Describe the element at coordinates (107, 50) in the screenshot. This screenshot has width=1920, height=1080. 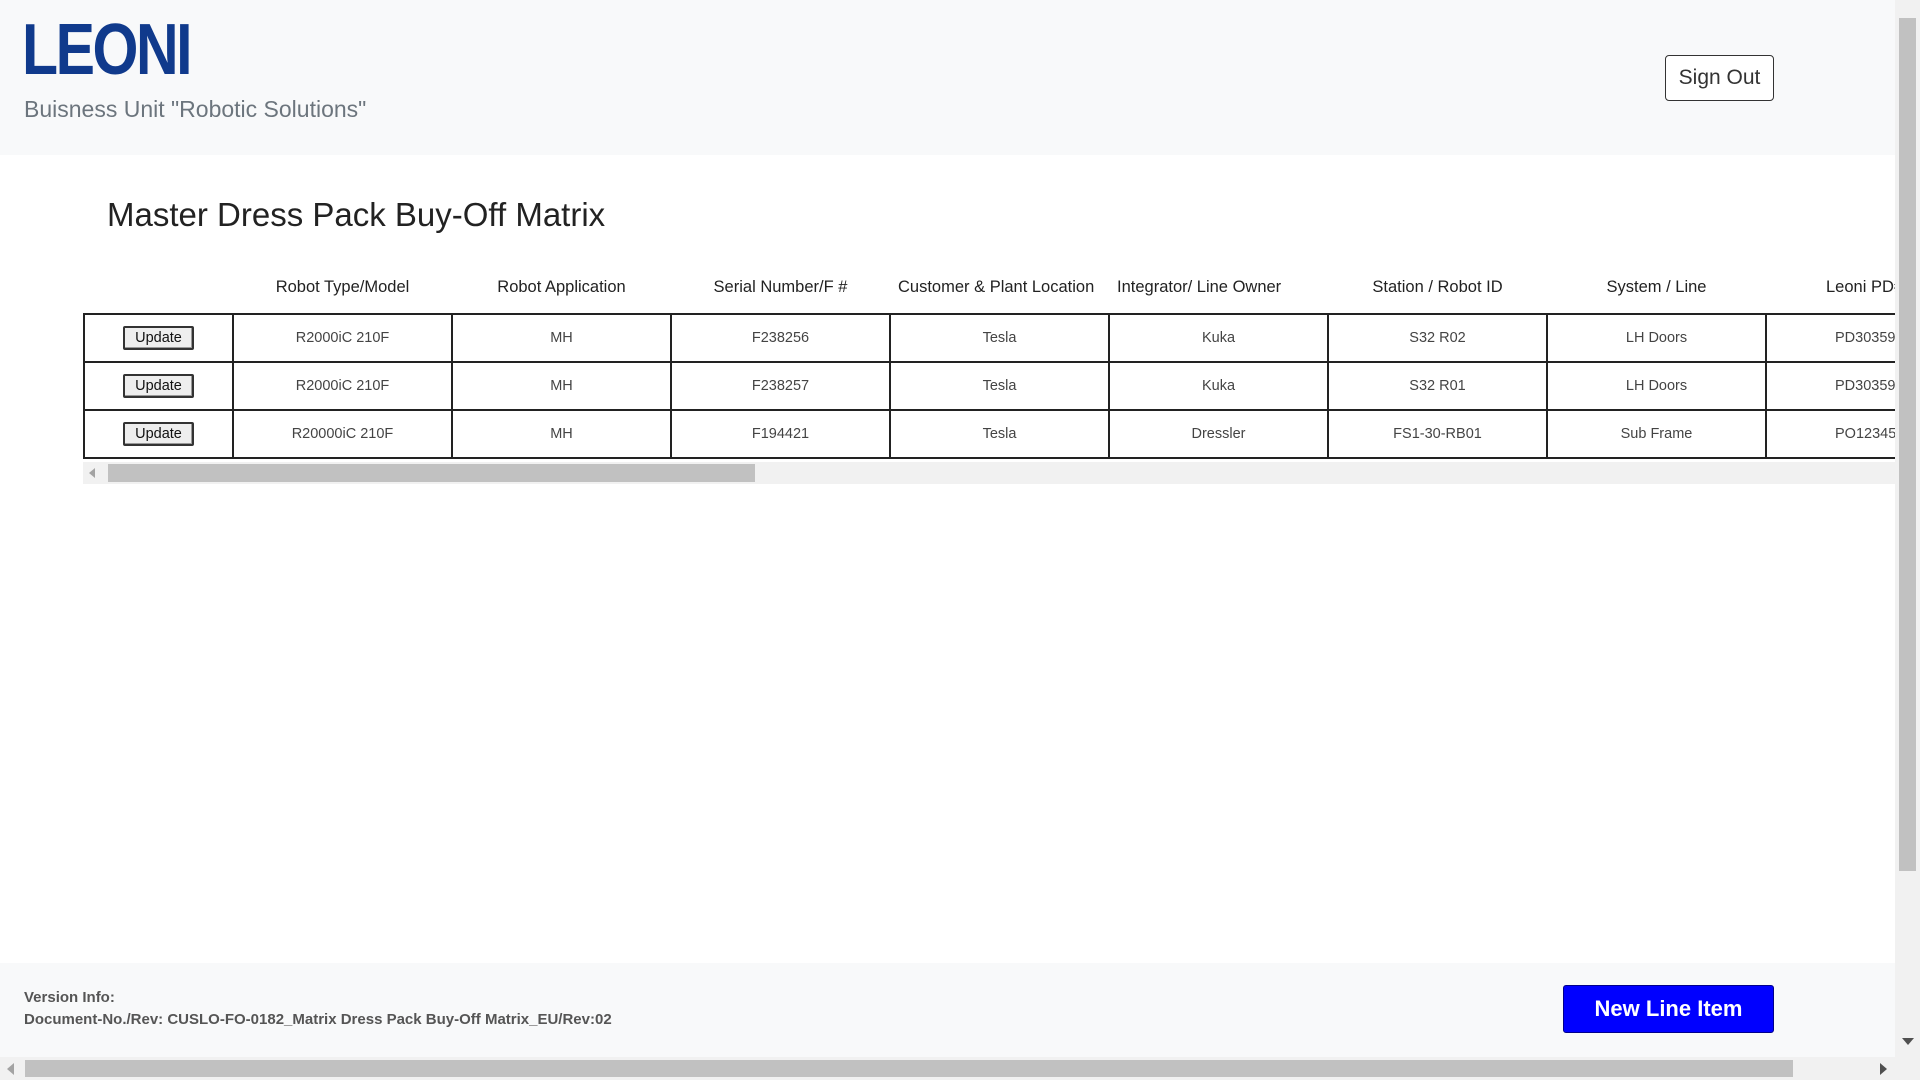
I see `leoni-logo: LEONI` at that location.